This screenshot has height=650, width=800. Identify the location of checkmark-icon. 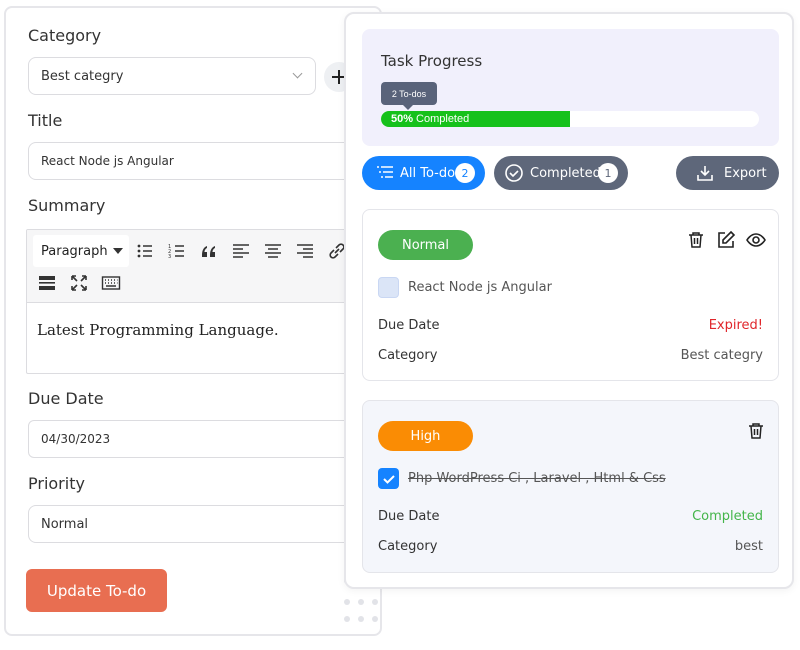
(388, 479).